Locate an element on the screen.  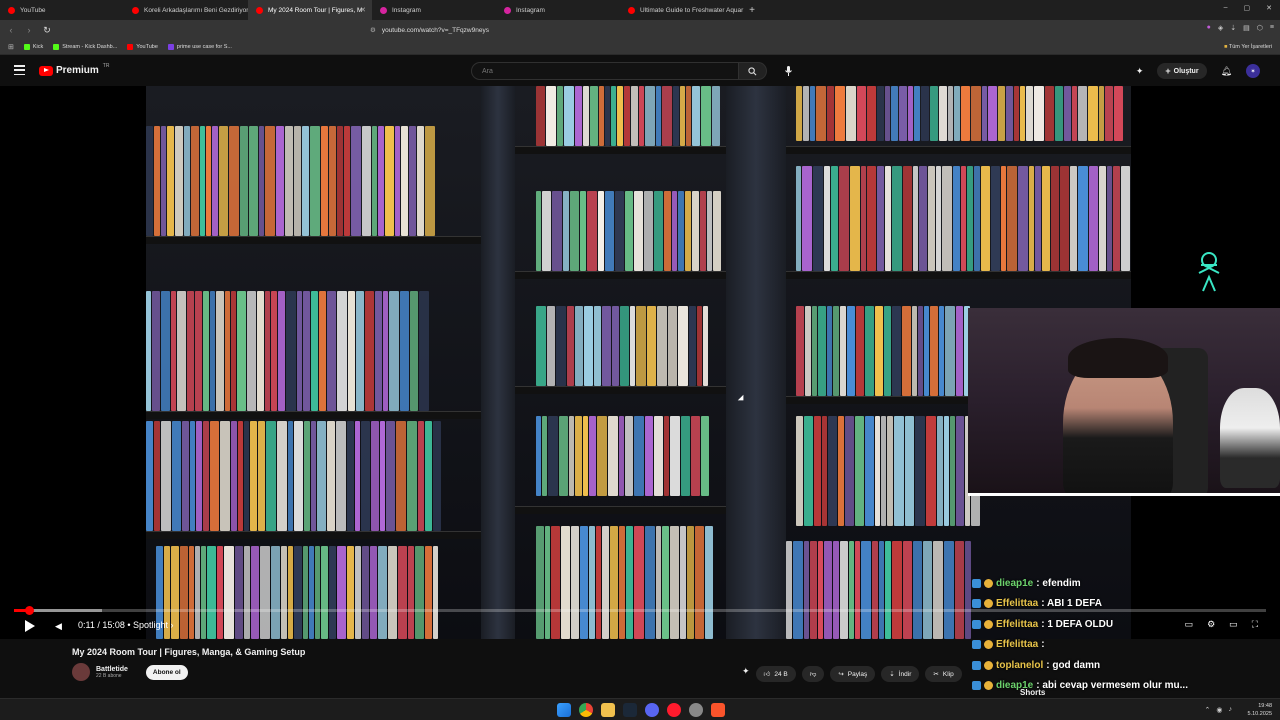
apps-icon: ⊞ is located at coordinates (11, 47).